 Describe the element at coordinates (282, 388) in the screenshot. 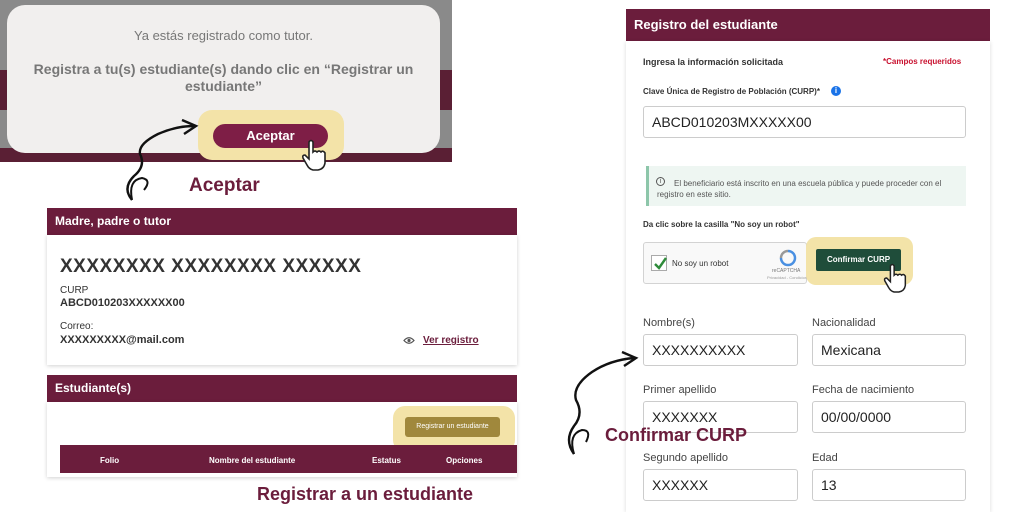

I see `students-section-header: Estudiante(s)` at that location.